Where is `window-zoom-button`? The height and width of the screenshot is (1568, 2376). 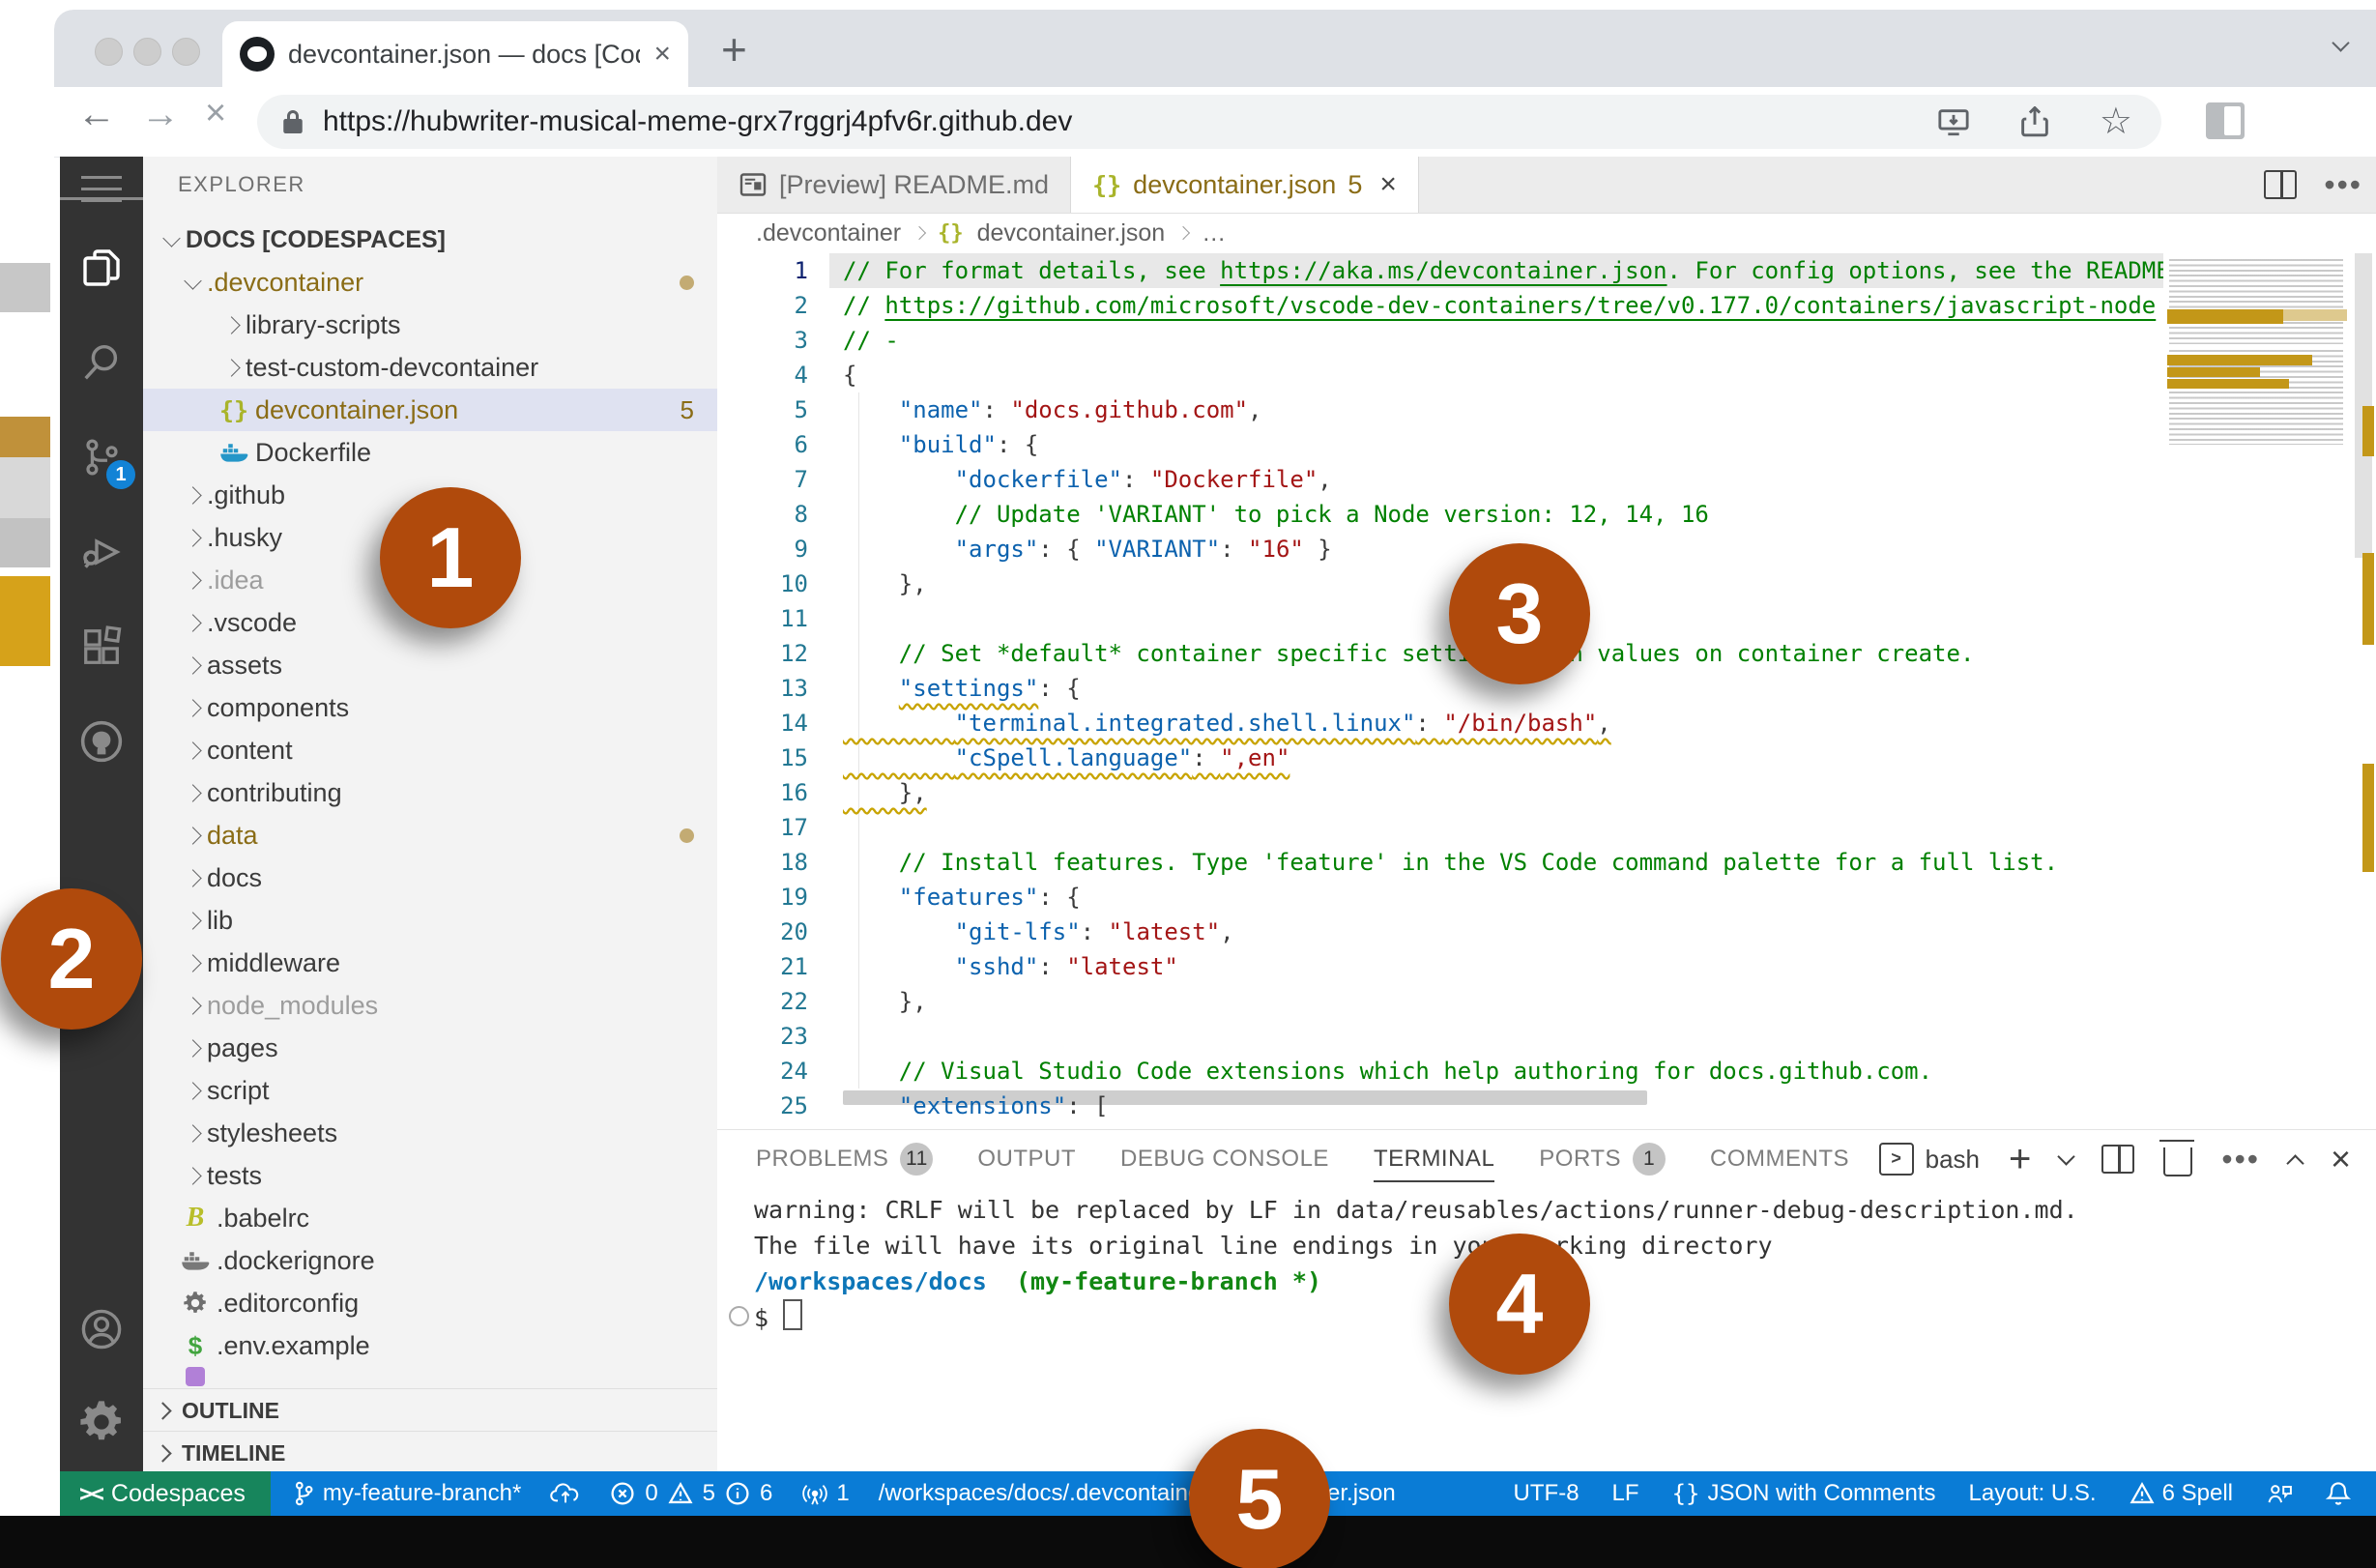
window-zoom-button is located at coordinates (186, 52).